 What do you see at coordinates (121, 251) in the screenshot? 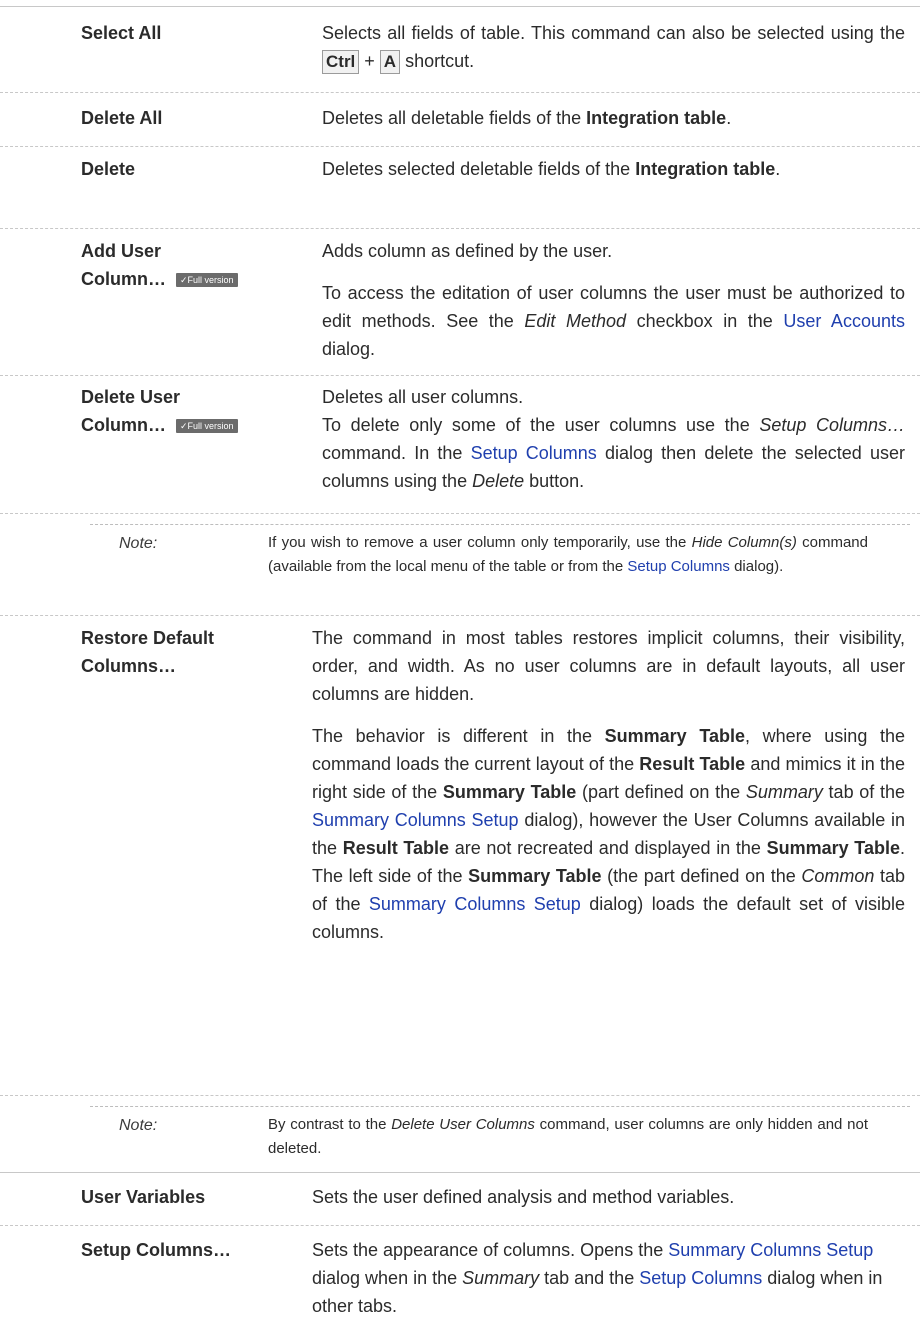
I see `term-line: Add User` at bounding box center [121, 251].